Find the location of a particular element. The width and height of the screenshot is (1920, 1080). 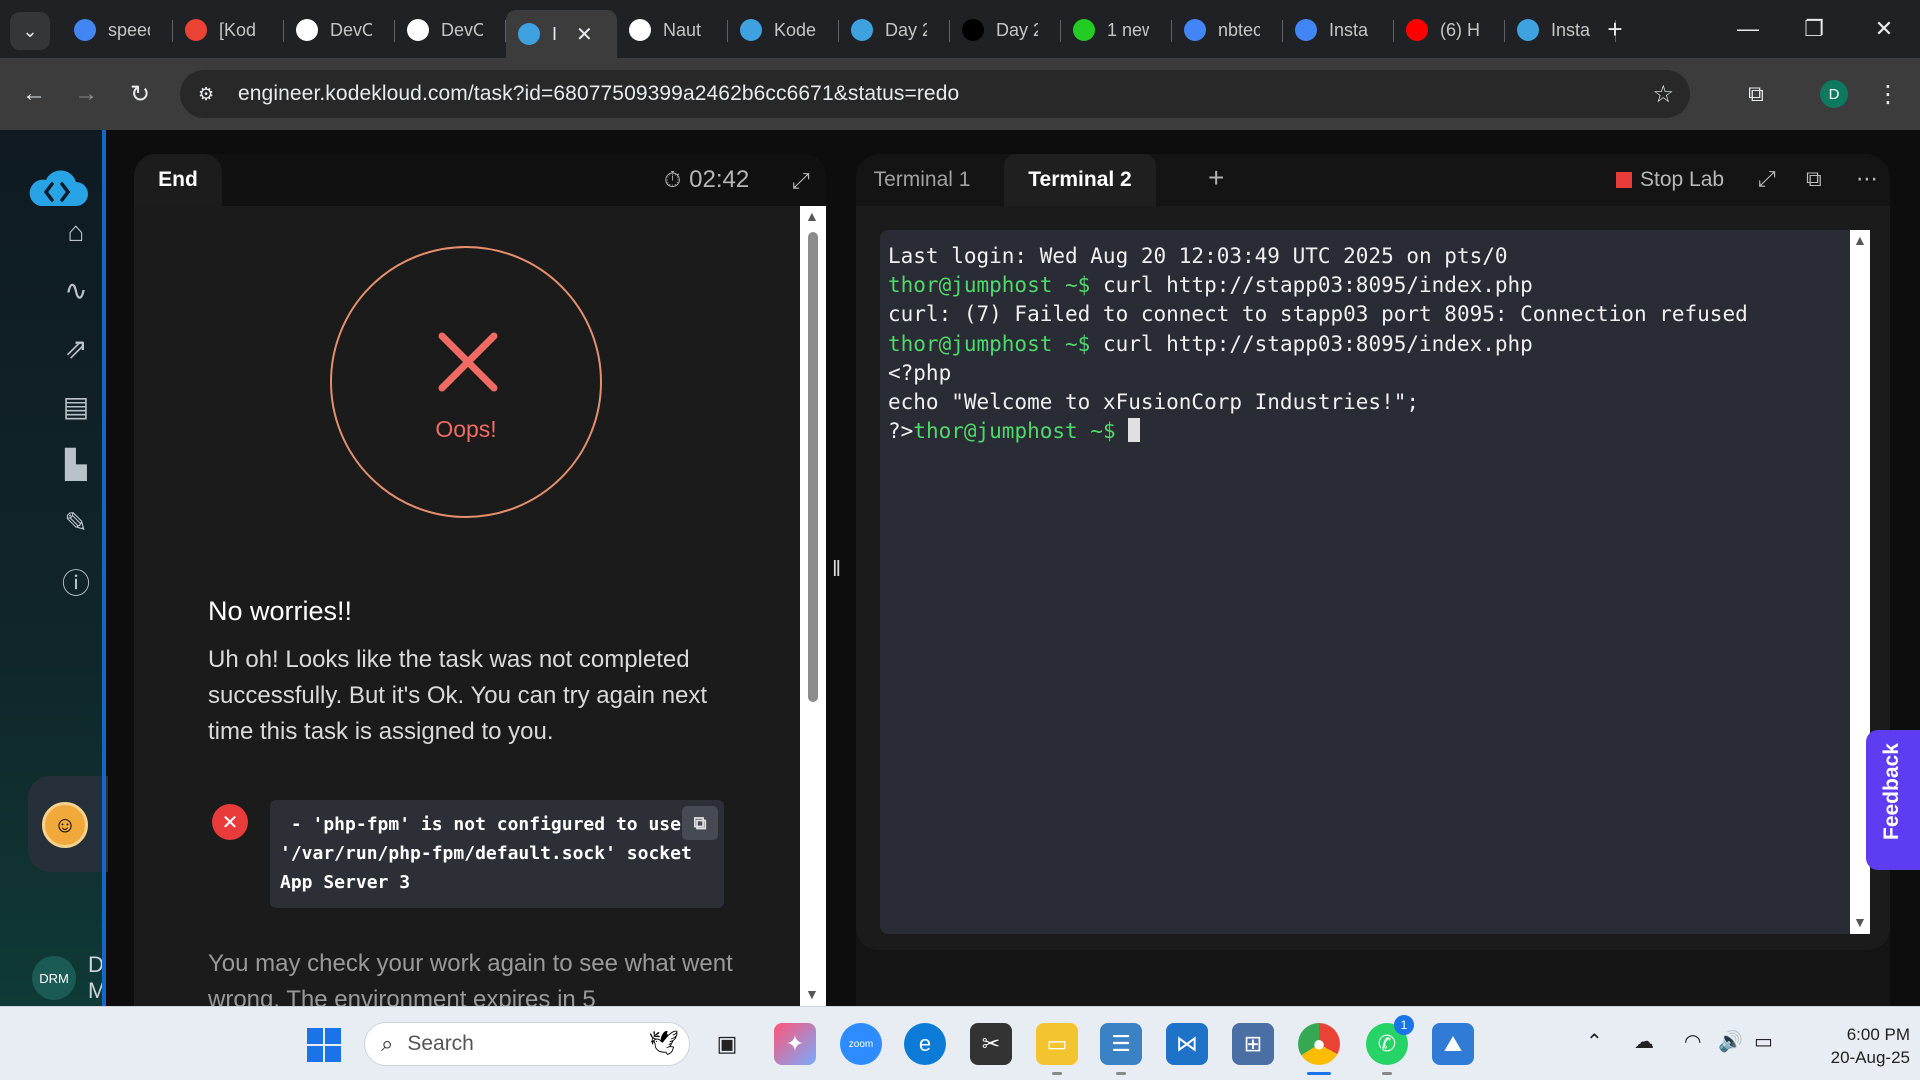

chrome-menu-icon: ⋮ is located at coordinates (1888, 94).